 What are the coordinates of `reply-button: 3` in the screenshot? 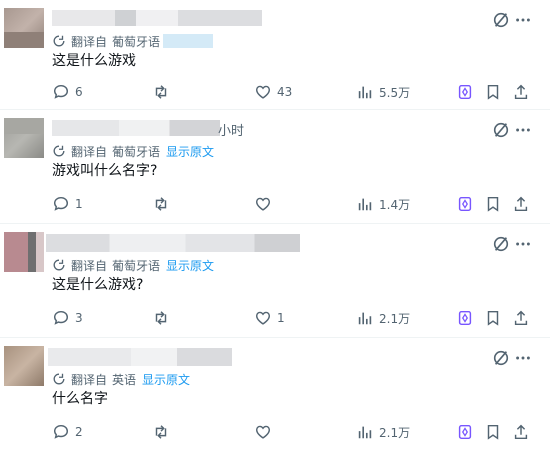 It's located at (67, 318).